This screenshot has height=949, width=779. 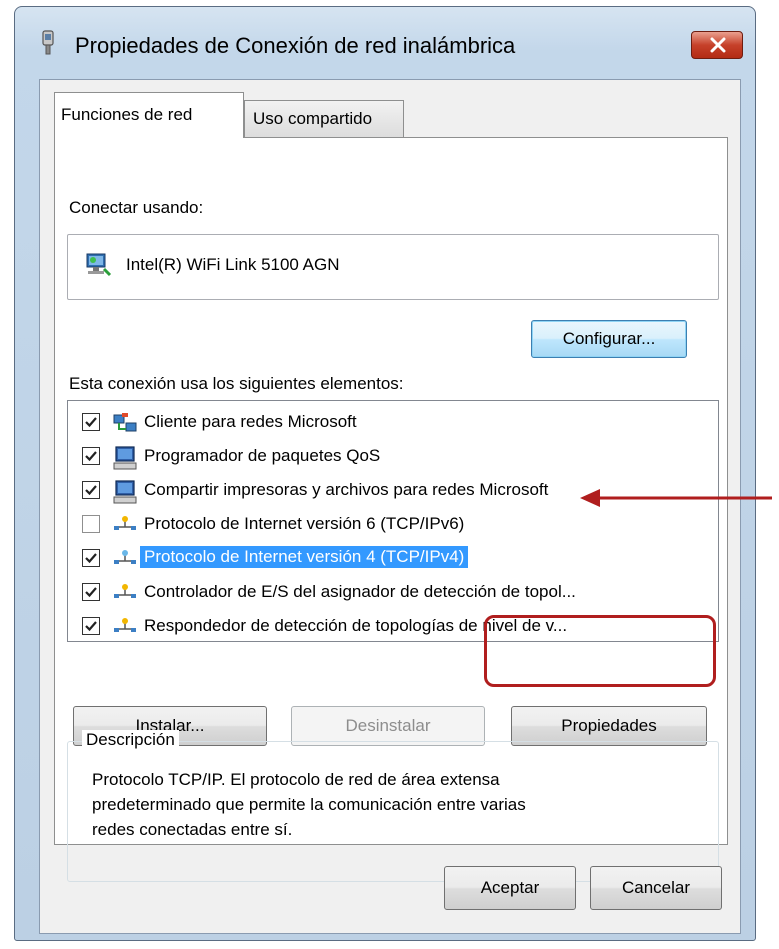 What do you see at coordinates (127, 114) in the screenshot?
I see `tab-label: Funciones de red` at bounding box center [127, 114].